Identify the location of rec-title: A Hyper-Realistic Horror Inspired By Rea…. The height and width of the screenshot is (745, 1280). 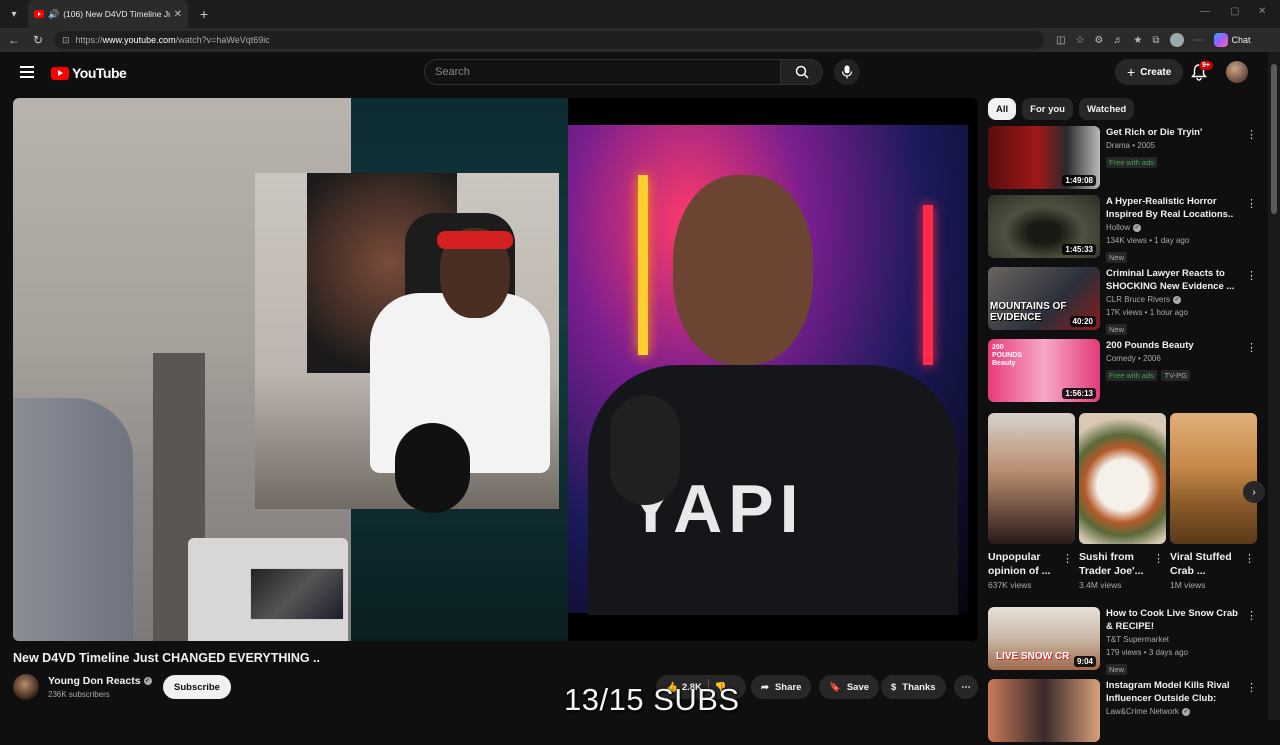
(1173, 208).